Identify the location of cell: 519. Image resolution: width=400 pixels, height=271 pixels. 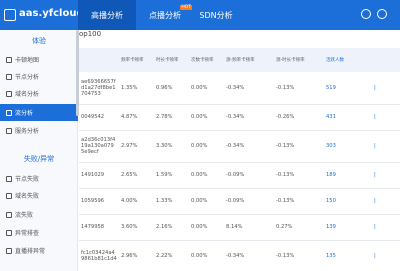
(348, 88).